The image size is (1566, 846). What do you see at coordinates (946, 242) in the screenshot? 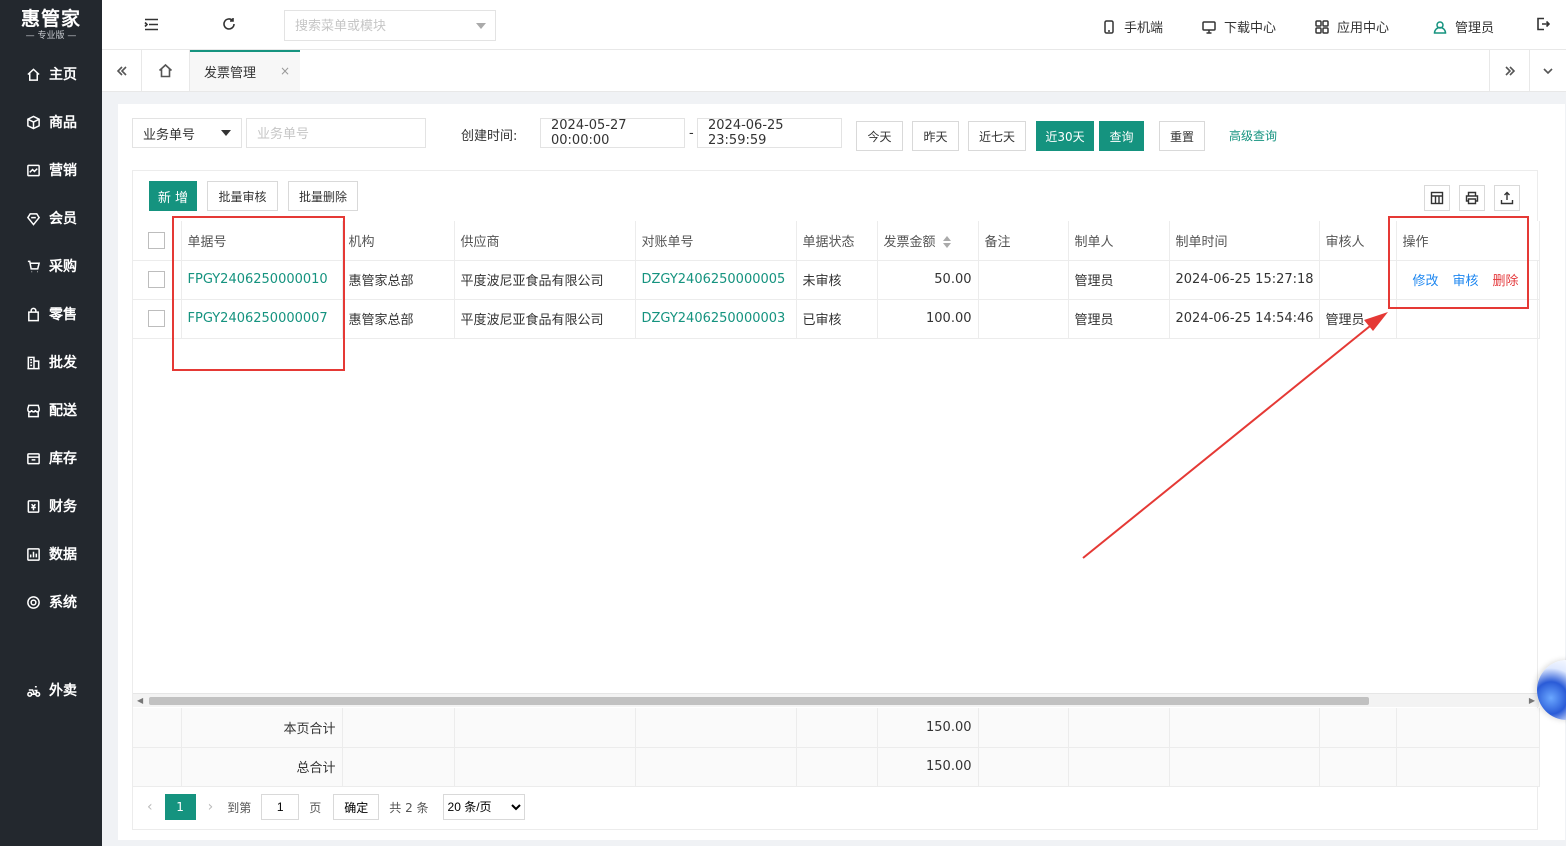
I see `sort-icon` at bounding box center [946, 242].